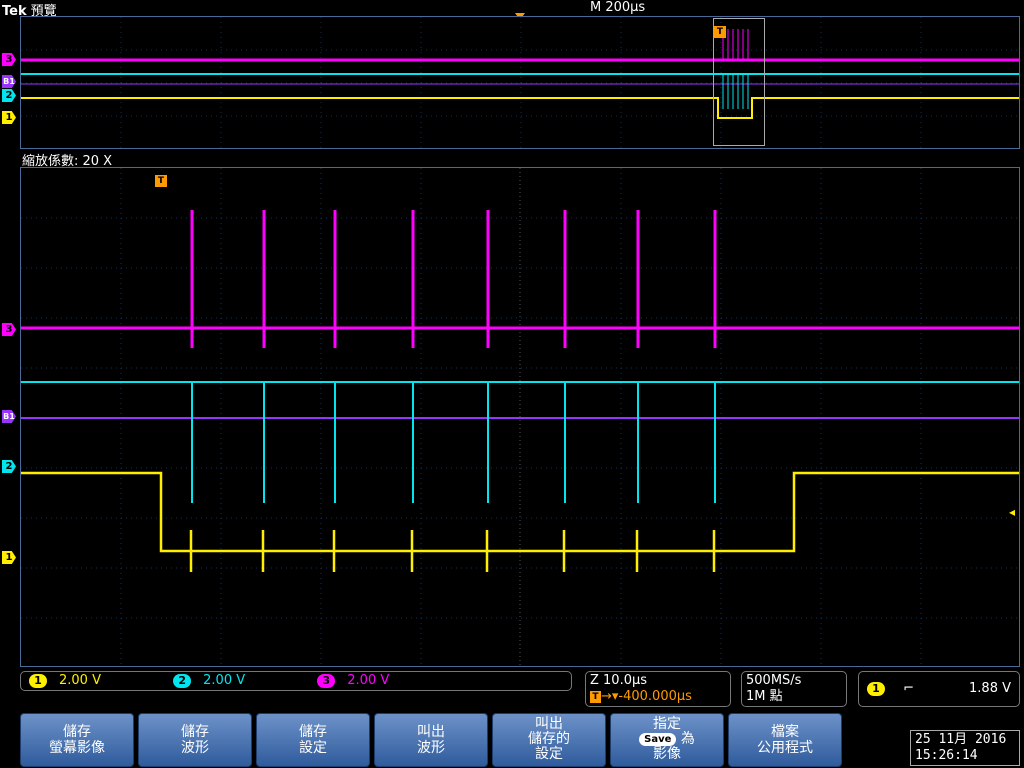 The image size is (1024, 768). I want to click on zoom-ch2-marker: 2, so click(9, 466).